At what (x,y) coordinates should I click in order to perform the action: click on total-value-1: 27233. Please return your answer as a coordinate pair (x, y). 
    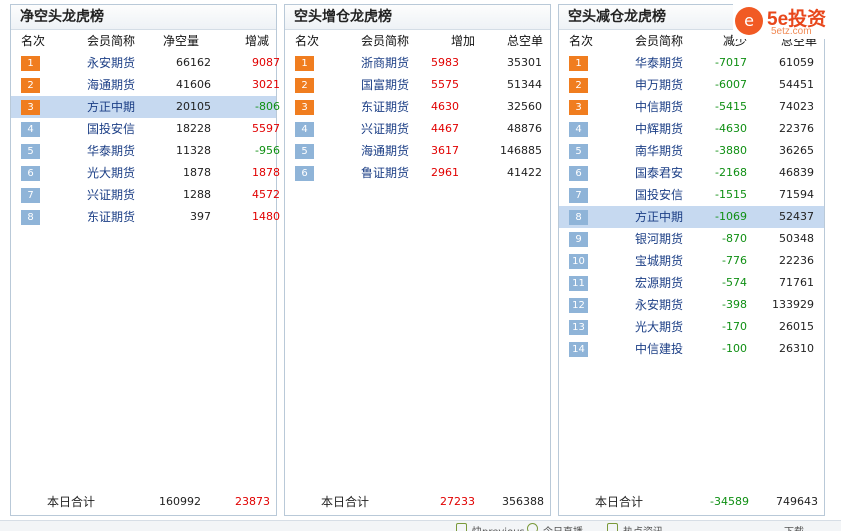
    Looking at the image, I should click on (457, 501).